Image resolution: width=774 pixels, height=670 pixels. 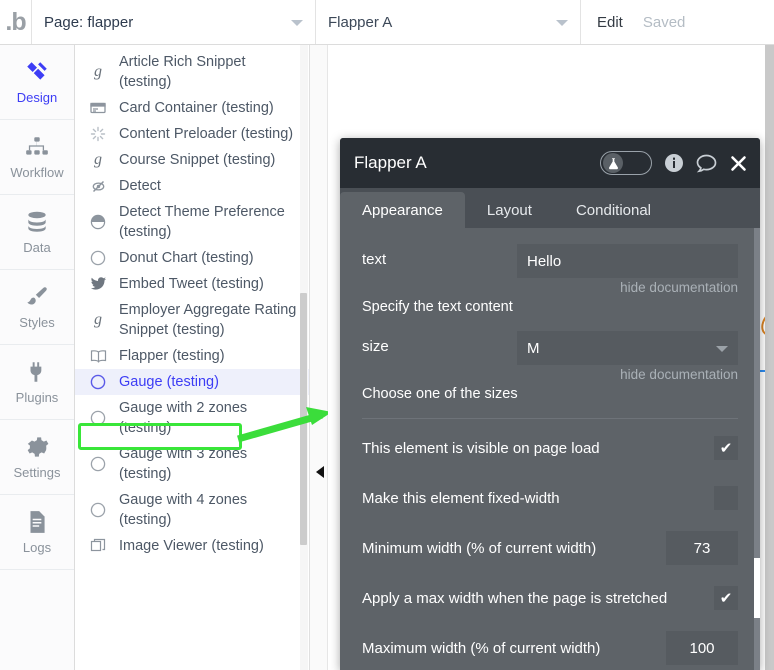 I want to click on text-doc-description: Specify the text content, so click(x=437, y=307).